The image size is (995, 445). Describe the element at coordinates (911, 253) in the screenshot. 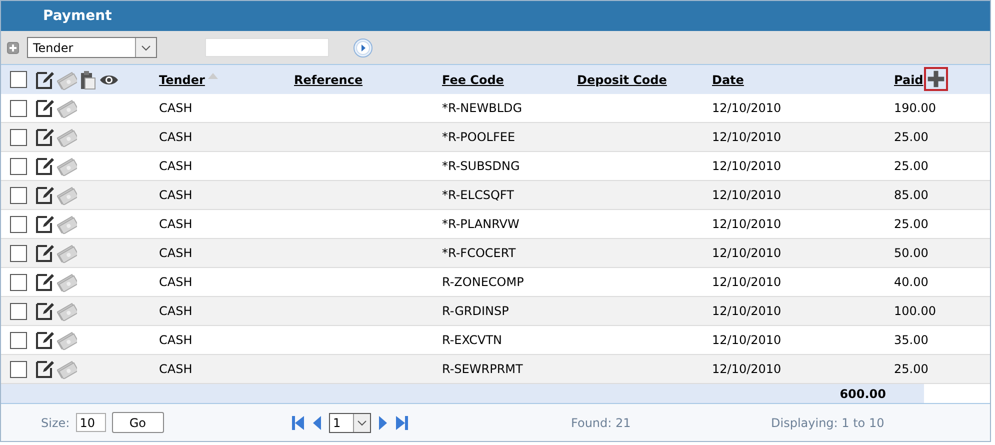

I see `table-cell: 50.00` at that location.